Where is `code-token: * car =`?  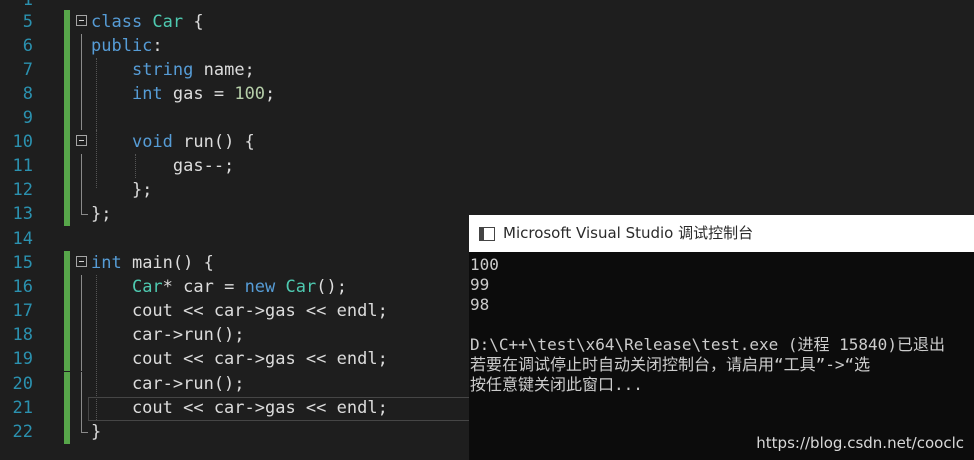 code-token: * car = is located at coordinates (203, 287).